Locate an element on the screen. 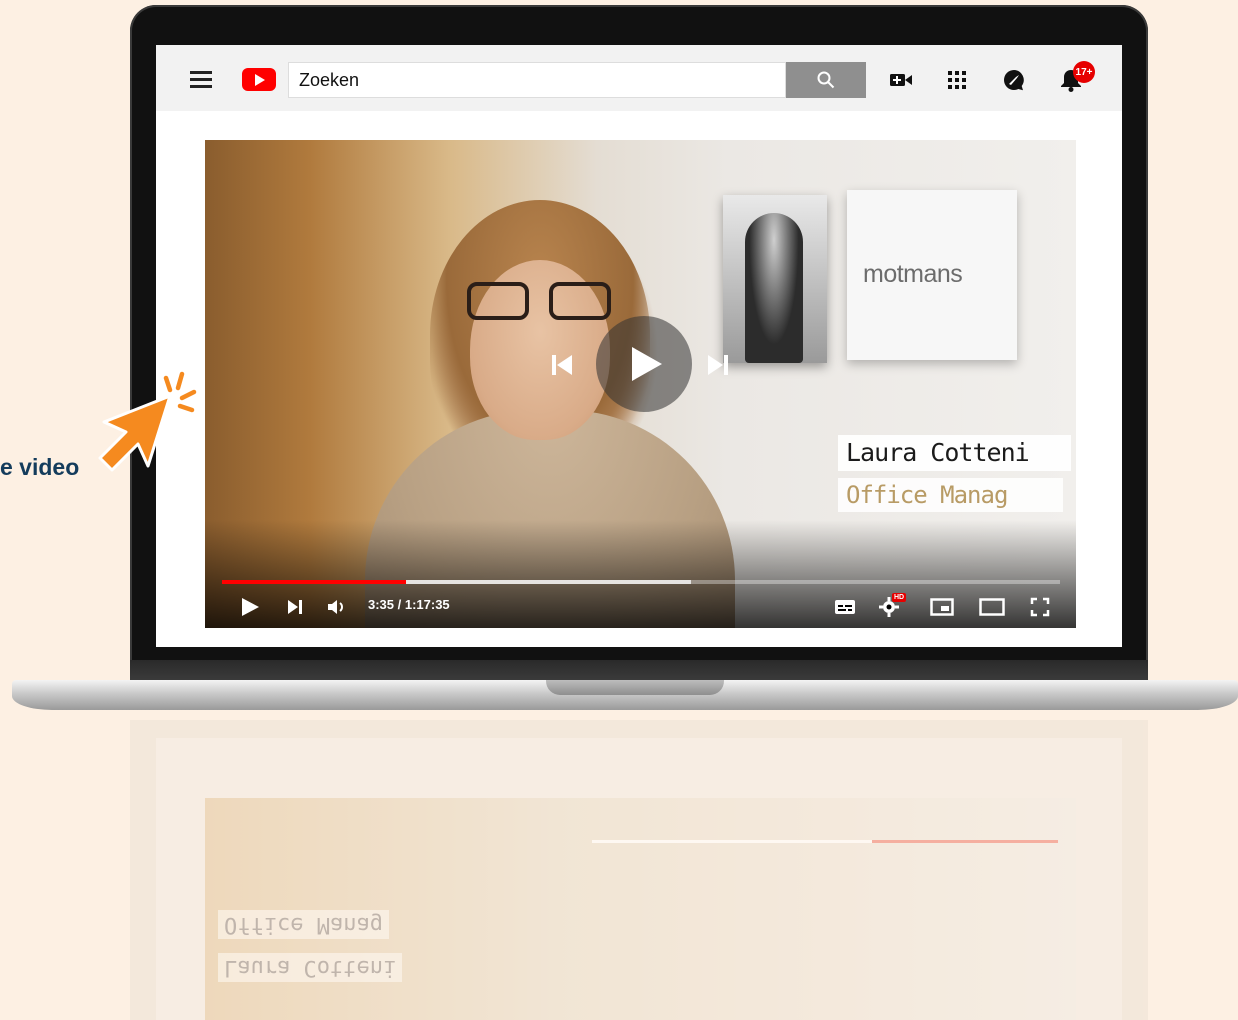 This screenshot has height=1020, width=1238. volume-icon is located at coordinates (337, 607).